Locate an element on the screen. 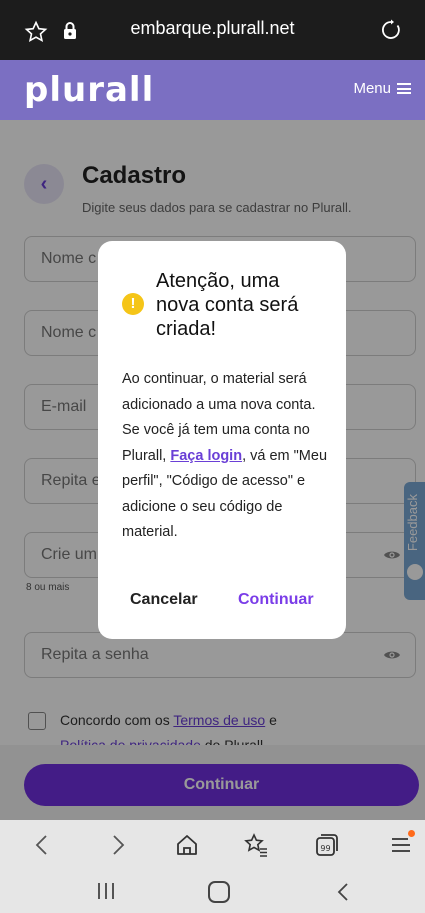 This screenshot has height=913, width=425. android-recent-icon is located at coordinates (106, 891).